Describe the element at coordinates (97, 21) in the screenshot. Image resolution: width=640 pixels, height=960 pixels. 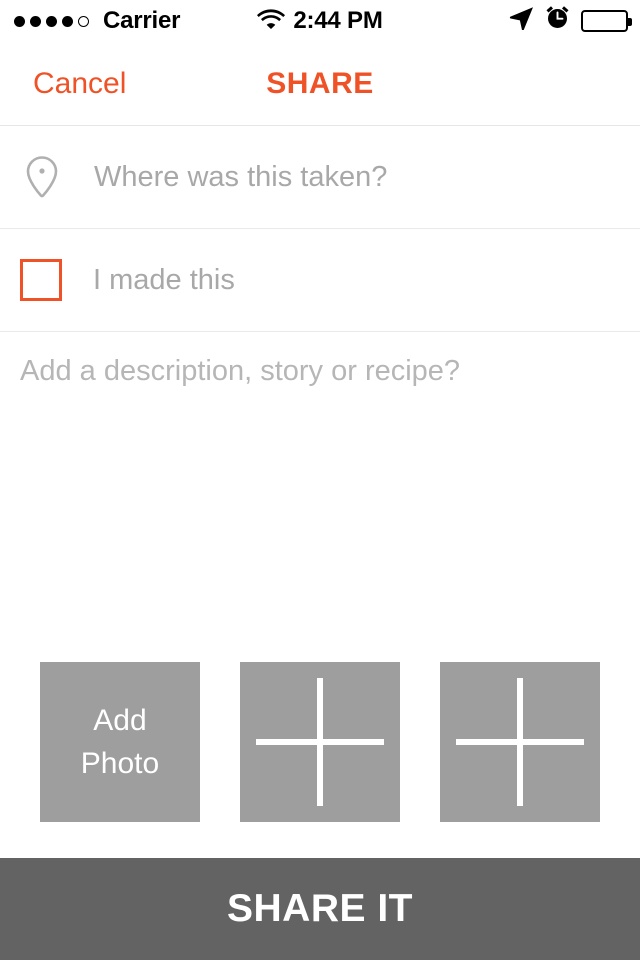
I see `status-bar-left: Carrier` at that location.